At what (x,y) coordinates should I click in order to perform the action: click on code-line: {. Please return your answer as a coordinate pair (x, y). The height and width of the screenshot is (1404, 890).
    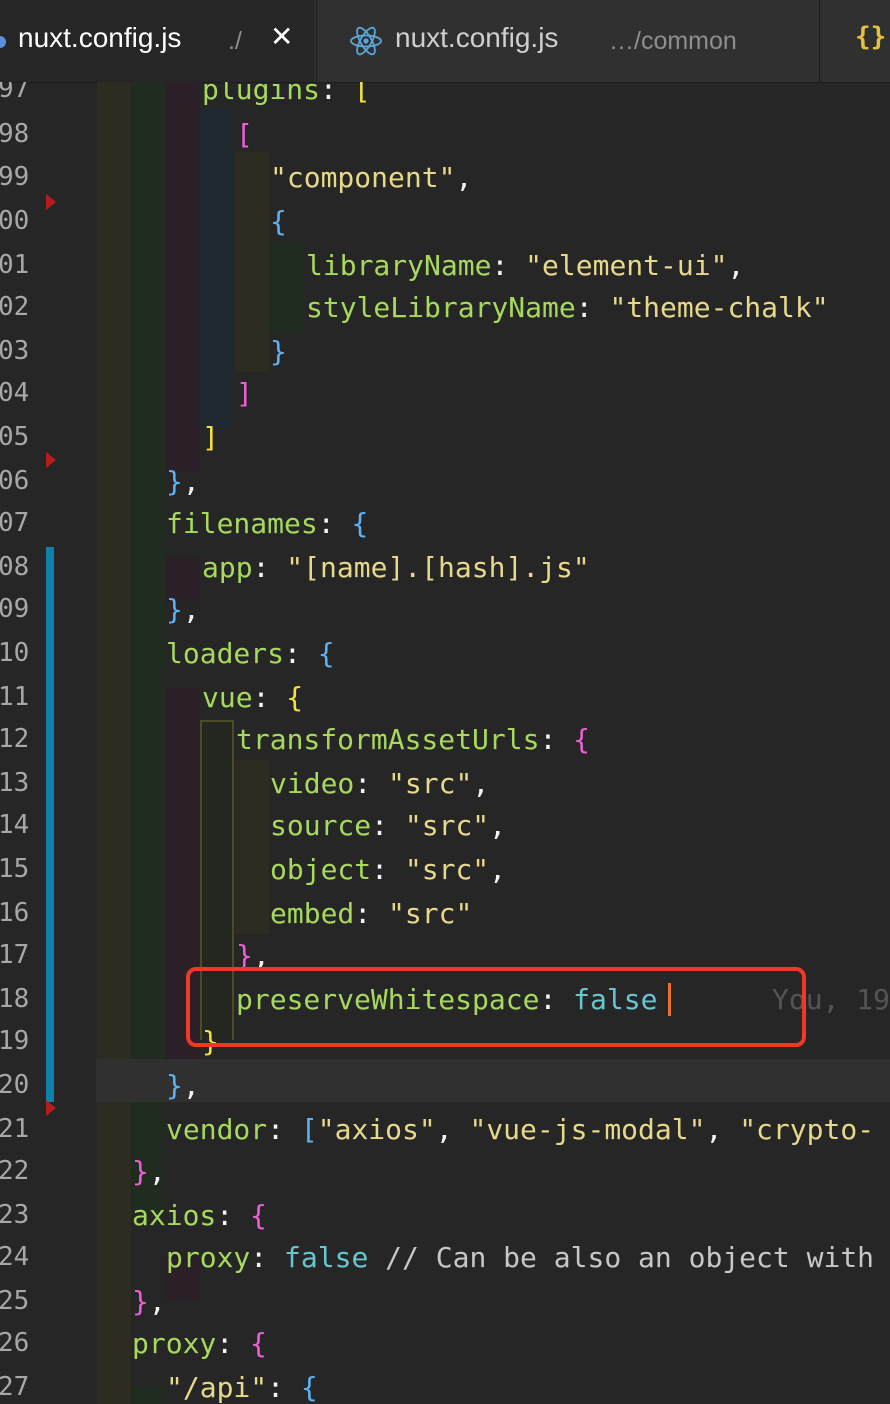
    Looking at the image, I should click on (278, 221).